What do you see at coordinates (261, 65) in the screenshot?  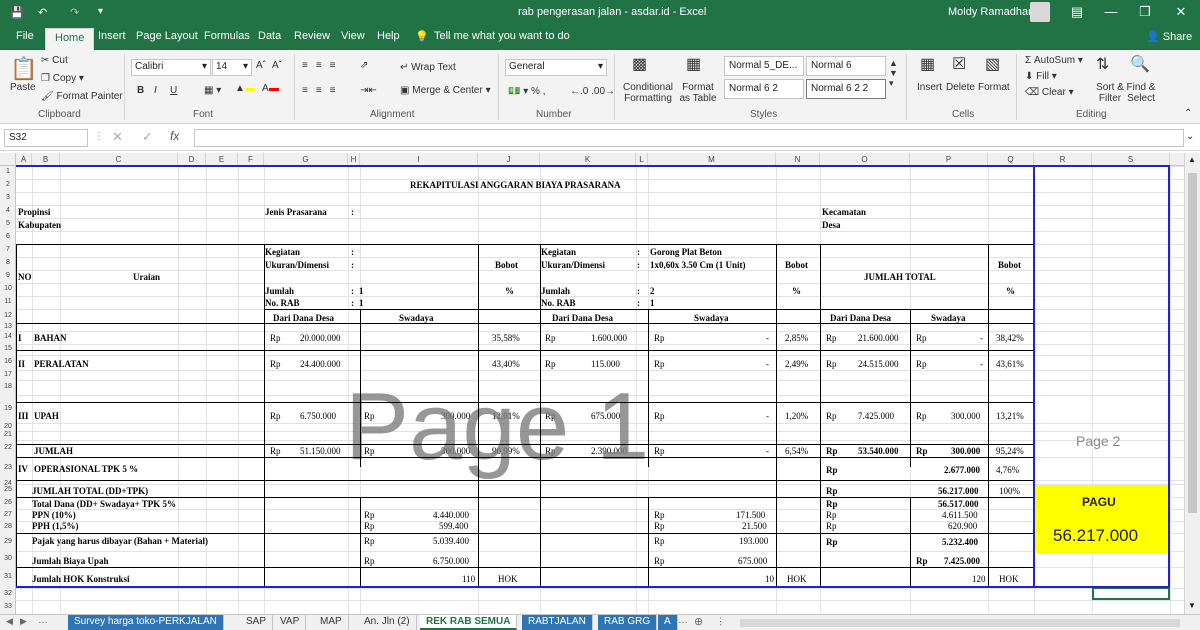 I see `increase-font-icon: Aˆ` at bounding box center [261, 65].